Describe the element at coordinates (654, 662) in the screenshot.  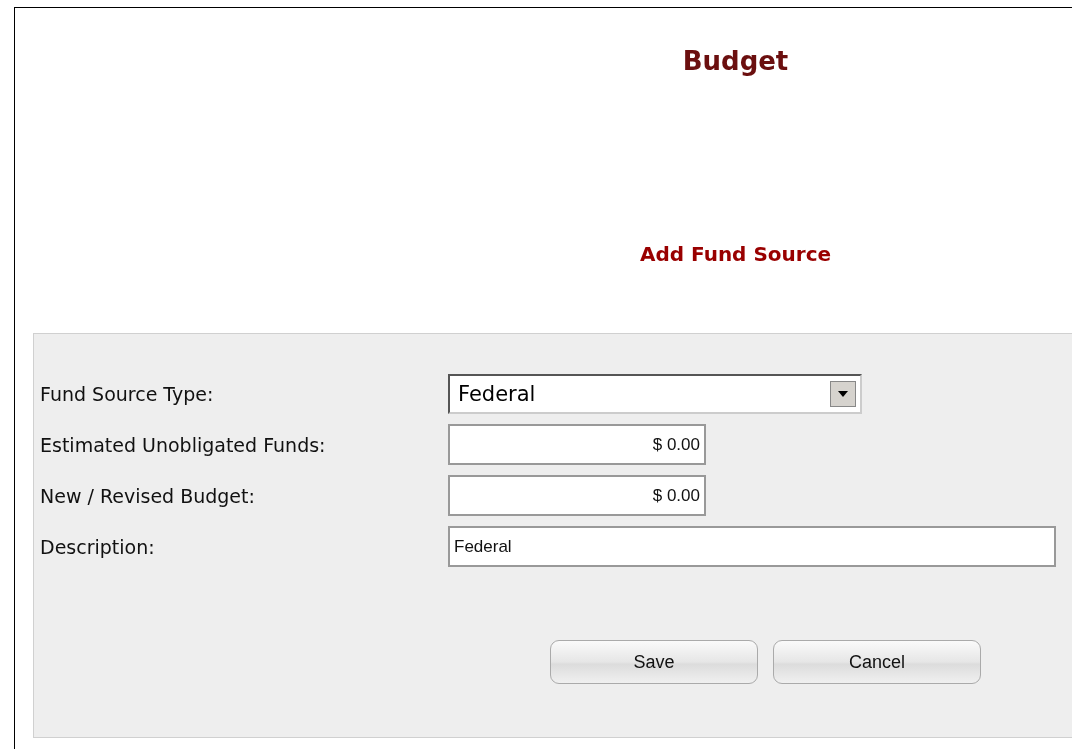
I see `form-button: Save` at that location.